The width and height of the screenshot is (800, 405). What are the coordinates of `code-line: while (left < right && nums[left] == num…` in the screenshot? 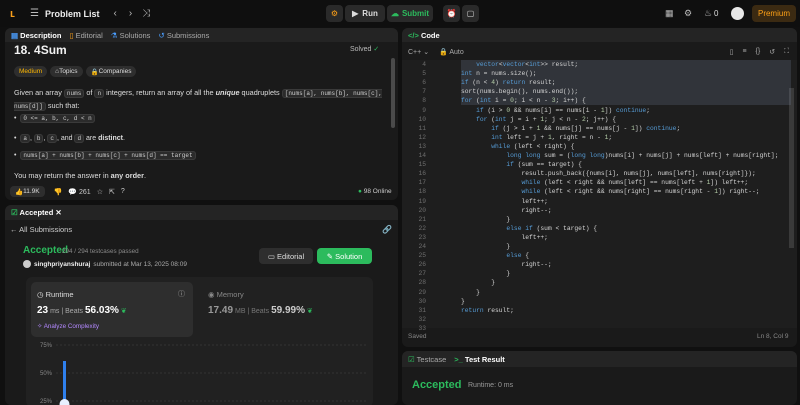 It's located at (626, 182).